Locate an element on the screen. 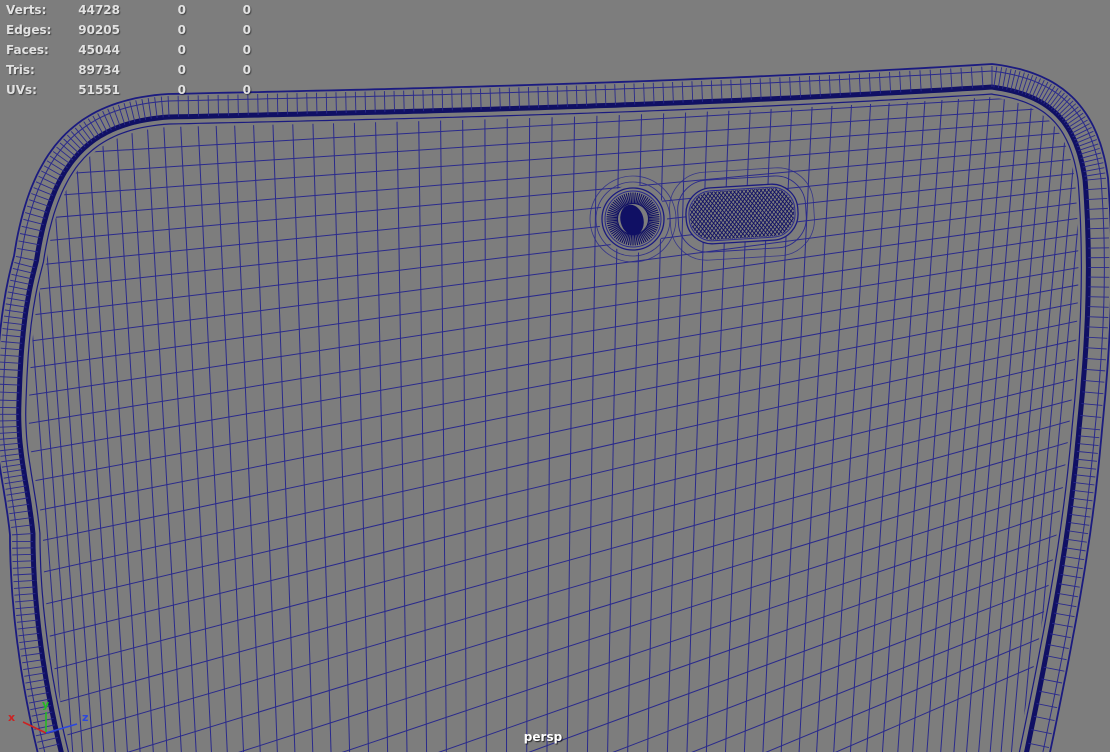  z-axis-label: z is located at coordinates (85, 717).